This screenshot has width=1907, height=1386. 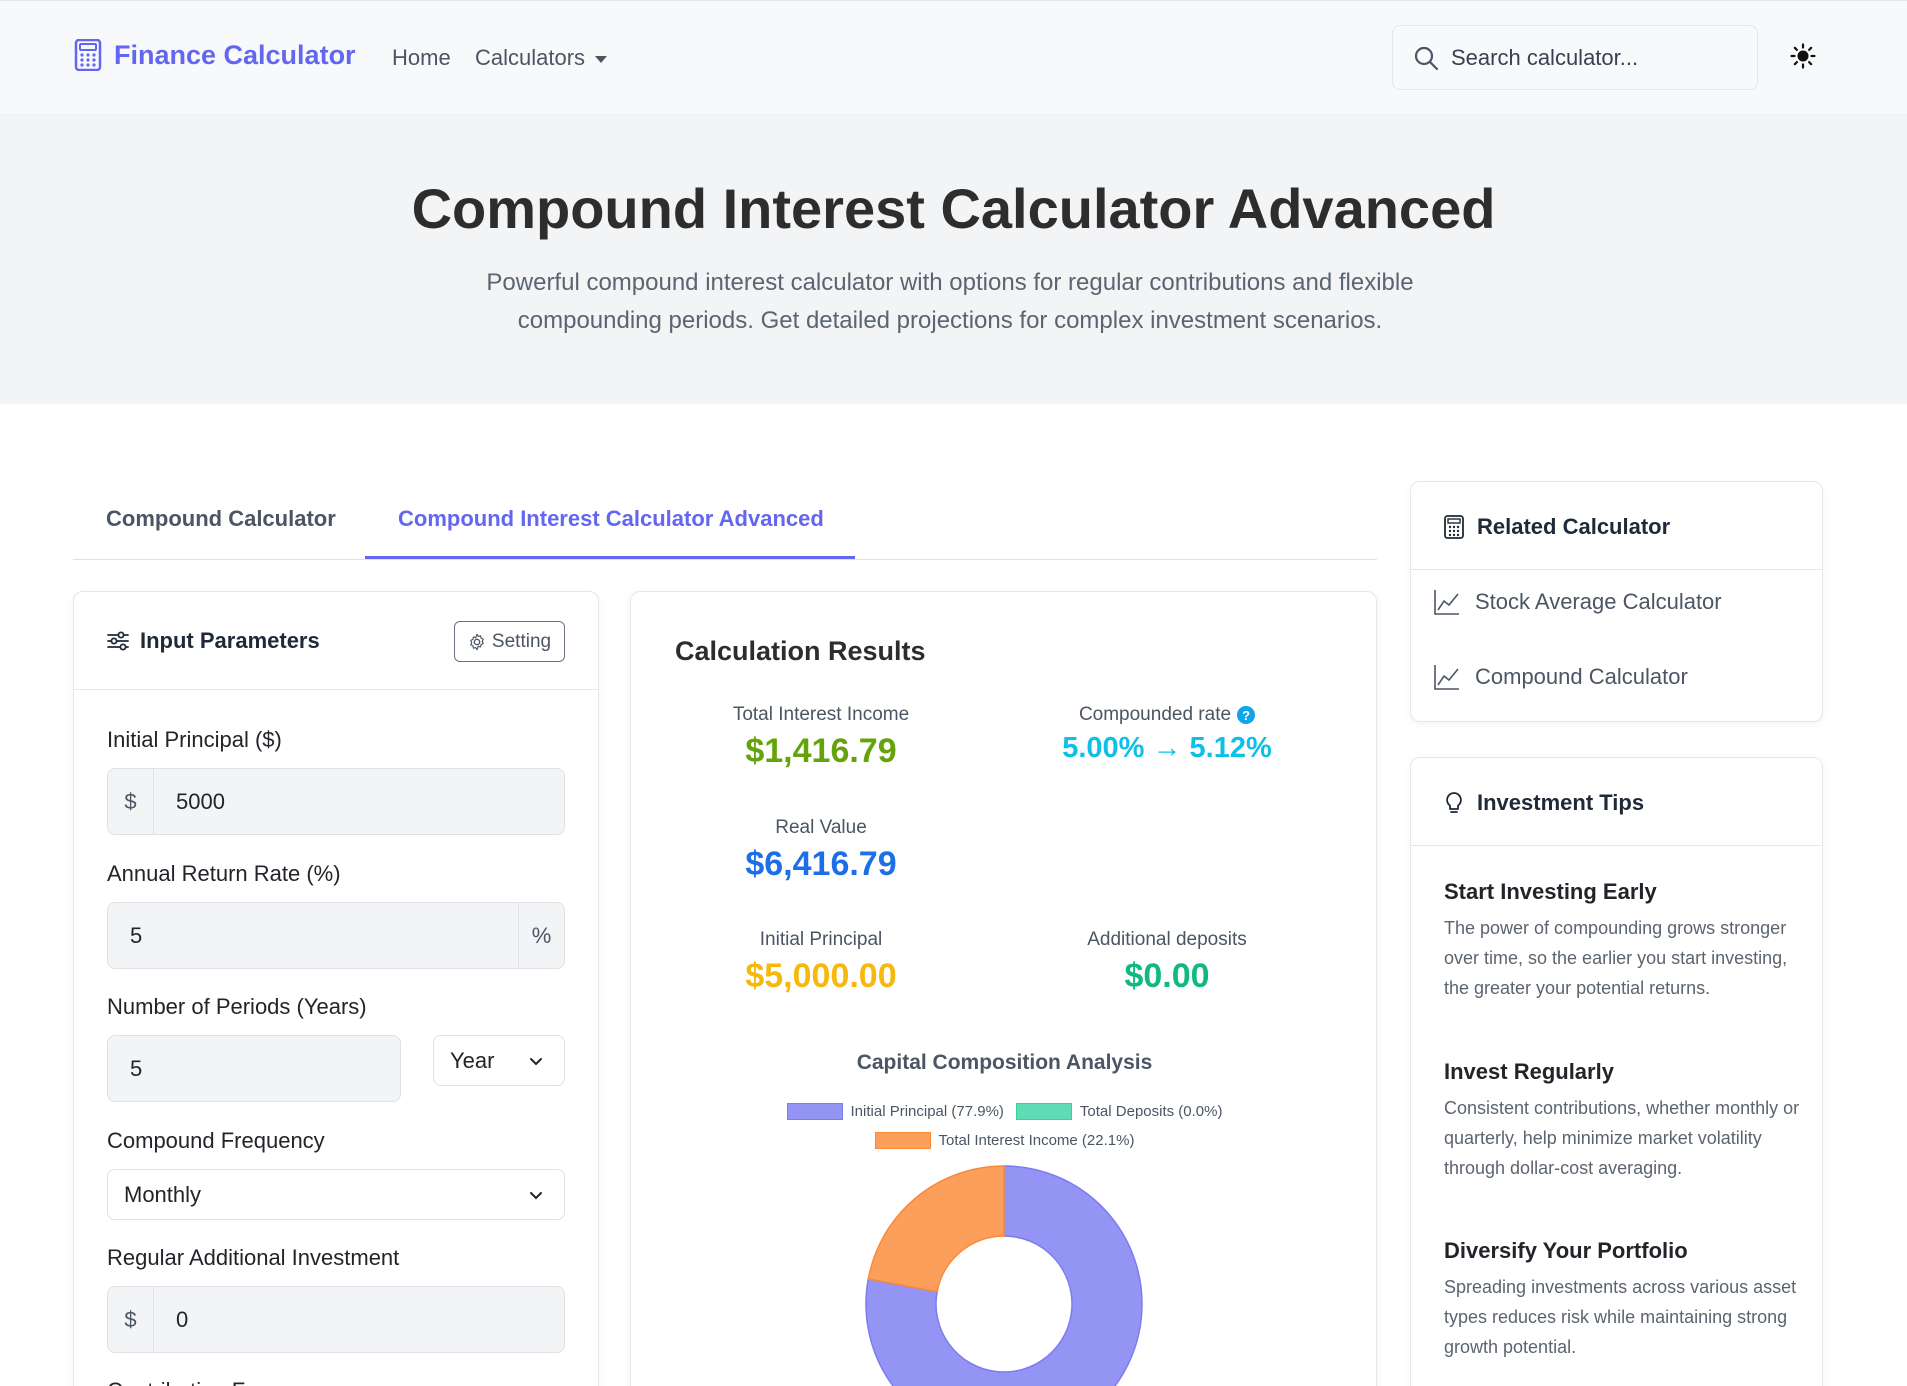 What do you see at coordinates (131, 801) in the screenshot?
I see `principal-prefix: $` at bounding box center [131, 801].